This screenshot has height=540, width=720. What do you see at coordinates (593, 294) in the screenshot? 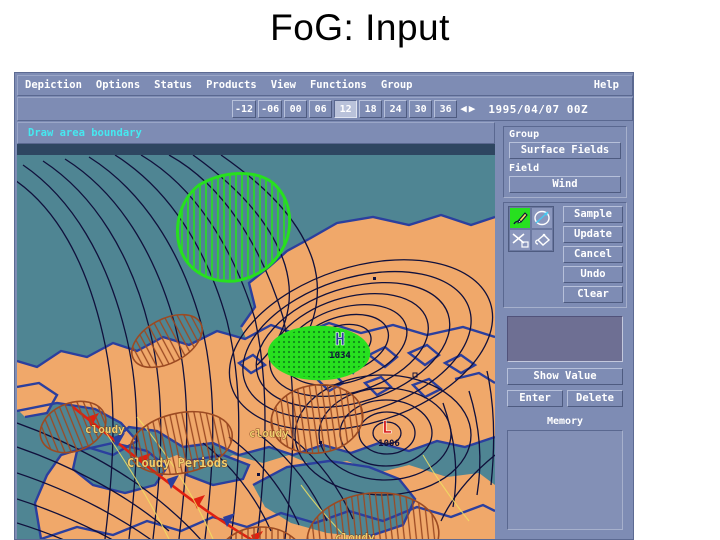
I see `clear-button: Clear` at bounding box center [593, 294].